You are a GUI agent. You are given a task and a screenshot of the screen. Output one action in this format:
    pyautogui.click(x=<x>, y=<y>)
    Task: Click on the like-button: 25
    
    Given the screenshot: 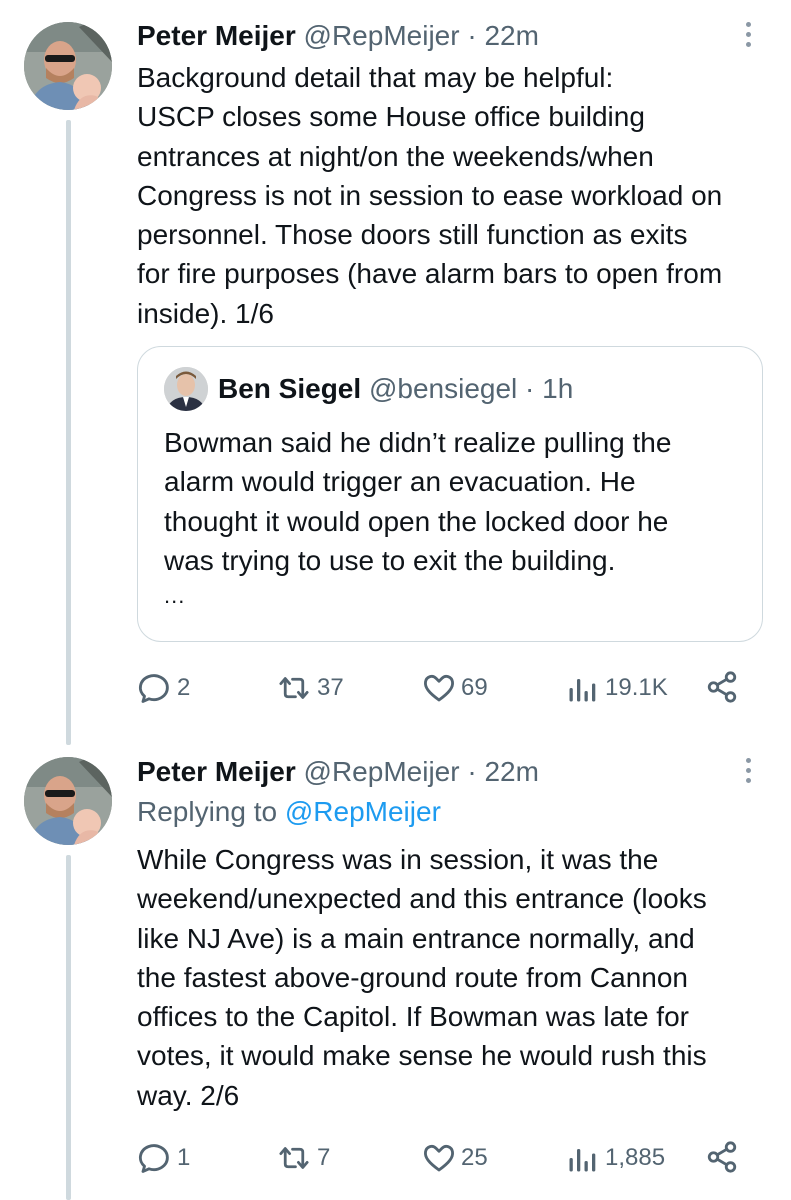 What is the action you would take?
    pyautogui.click(x=454, y=1158)
    